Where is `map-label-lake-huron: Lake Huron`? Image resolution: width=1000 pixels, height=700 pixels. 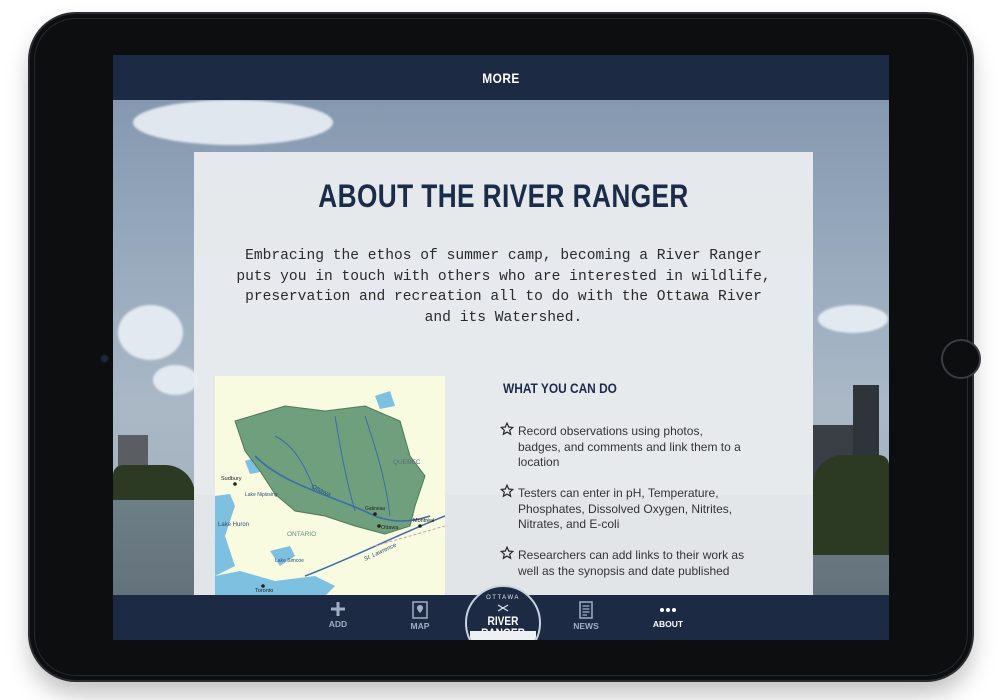
map-label-lake-huron: Lake Huron is located at coordinates (233, 525).